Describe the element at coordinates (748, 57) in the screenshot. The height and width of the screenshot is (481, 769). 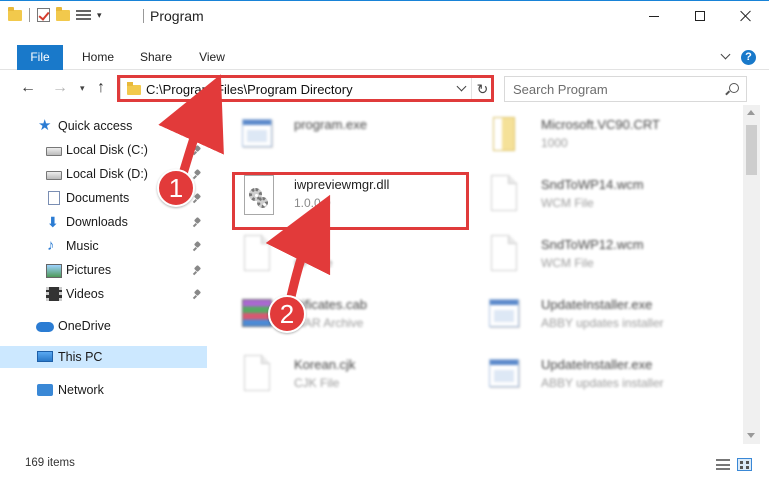
I see `help-icon: ?` at that location.